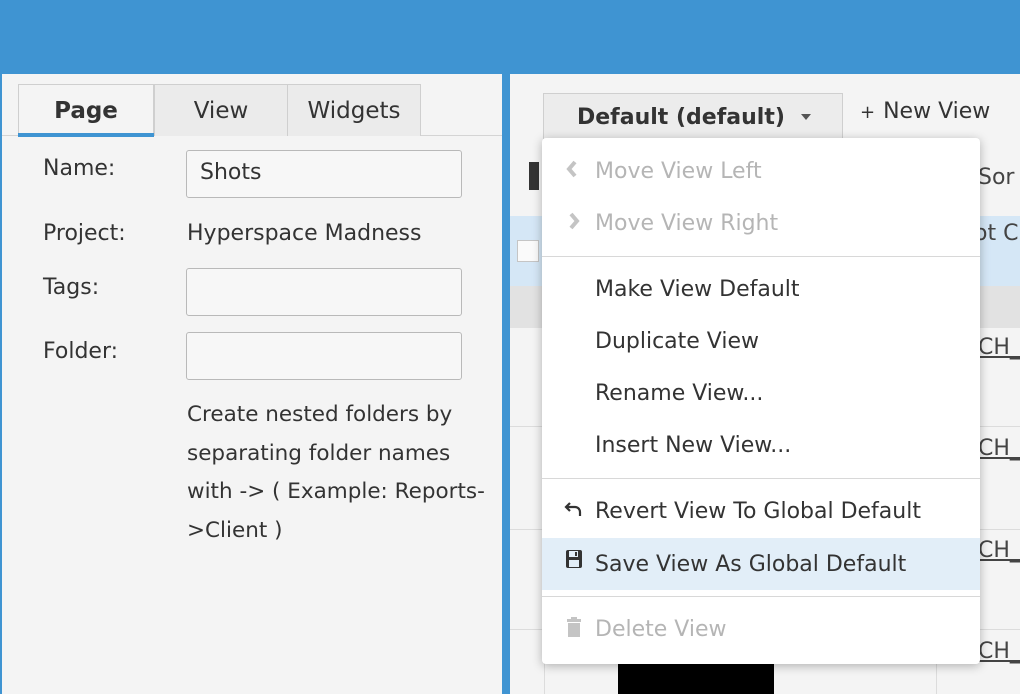 The width and height of the screenshot is (1020, 694). I want to click on tab-page: Page, so click(86, 110).